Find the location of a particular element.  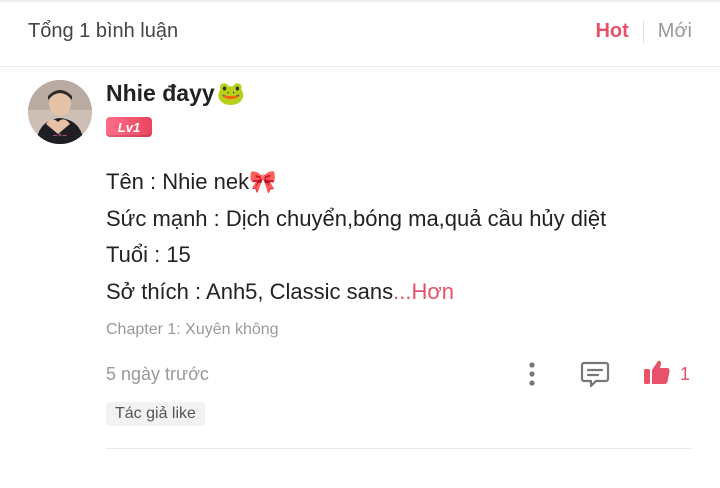

thumbs-up-icon is located at coordinates (657, 374).